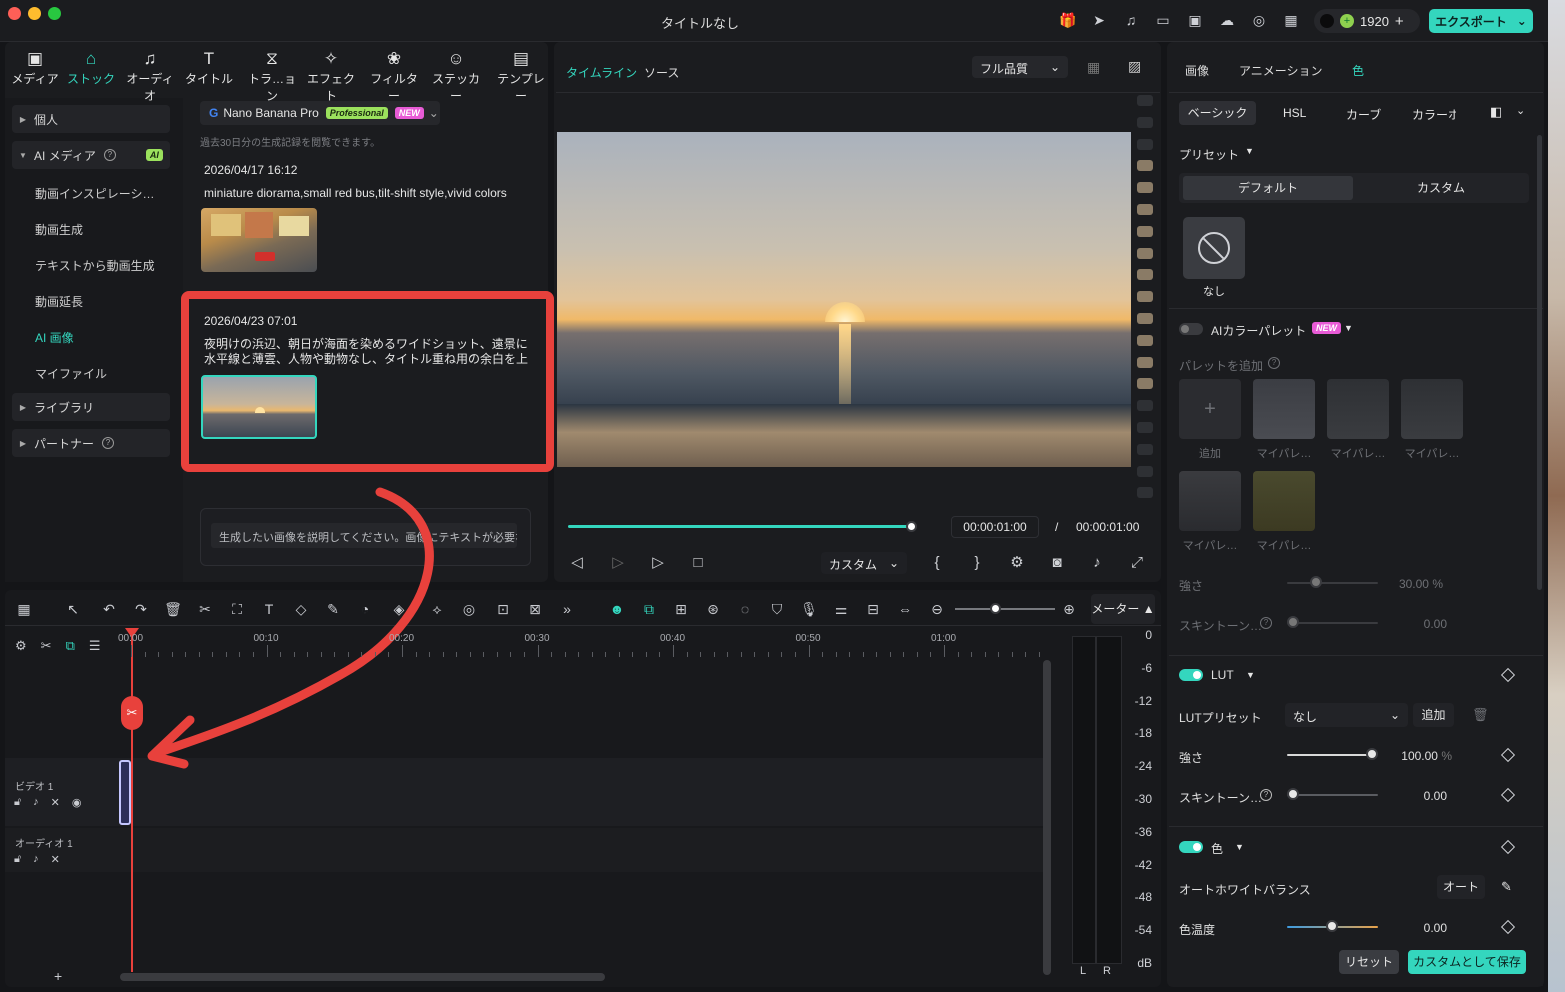 Image resolution: width=1565 pixels, height=992 pixels. What do you see at coordinates (1467, 962) in the screenshot?
I see `save-as-custom-button: カスタムとして保存` at bounding box center [1467, 962].